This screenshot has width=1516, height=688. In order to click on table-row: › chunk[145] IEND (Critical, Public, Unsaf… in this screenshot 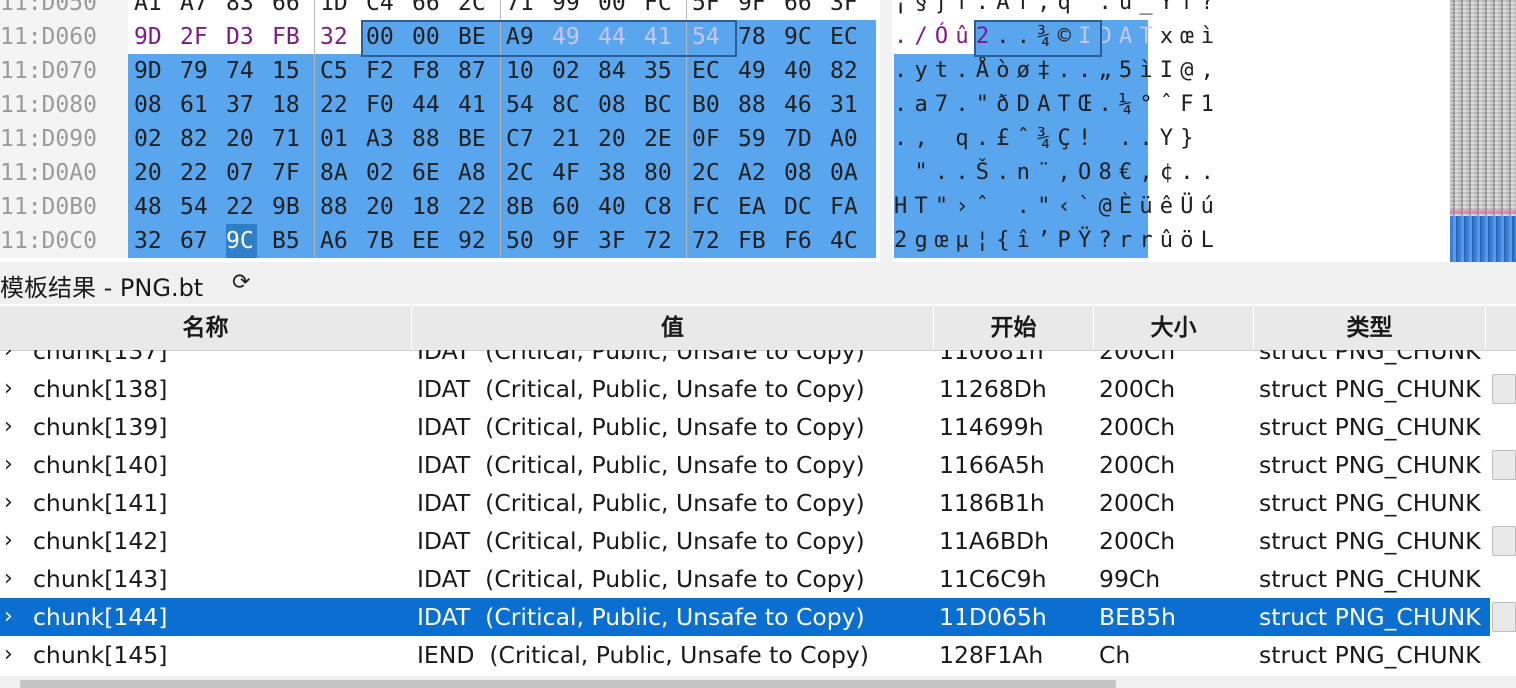, I will do `click(745, 655)`.